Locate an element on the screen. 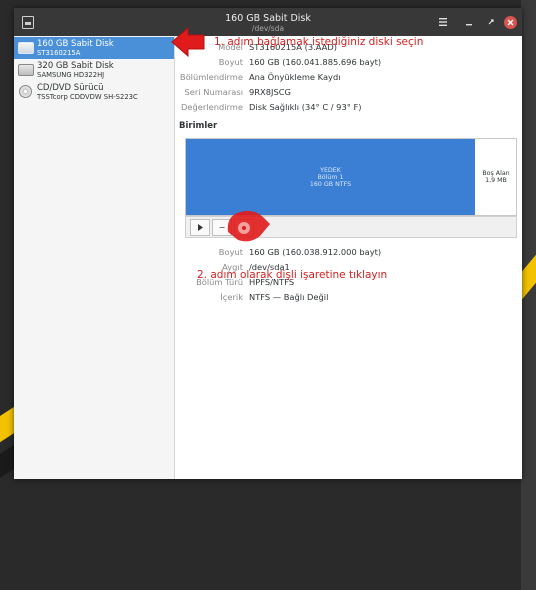 The image size is (536, 590). free-space-label: Boş Alan is located at coordinates (496, 173).